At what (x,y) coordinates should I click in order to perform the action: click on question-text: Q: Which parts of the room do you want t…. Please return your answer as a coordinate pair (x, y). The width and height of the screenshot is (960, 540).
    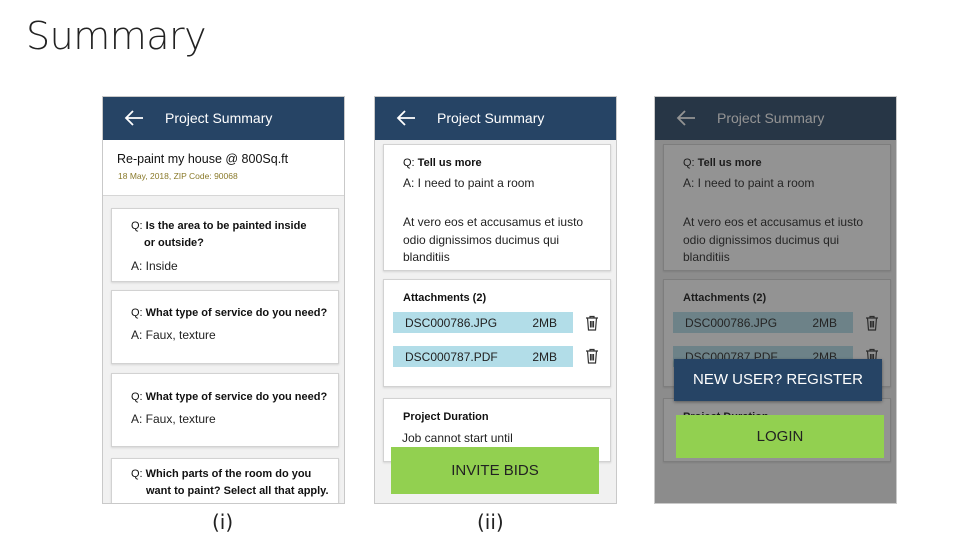
    Looking at the image, I should click on (230, 482).